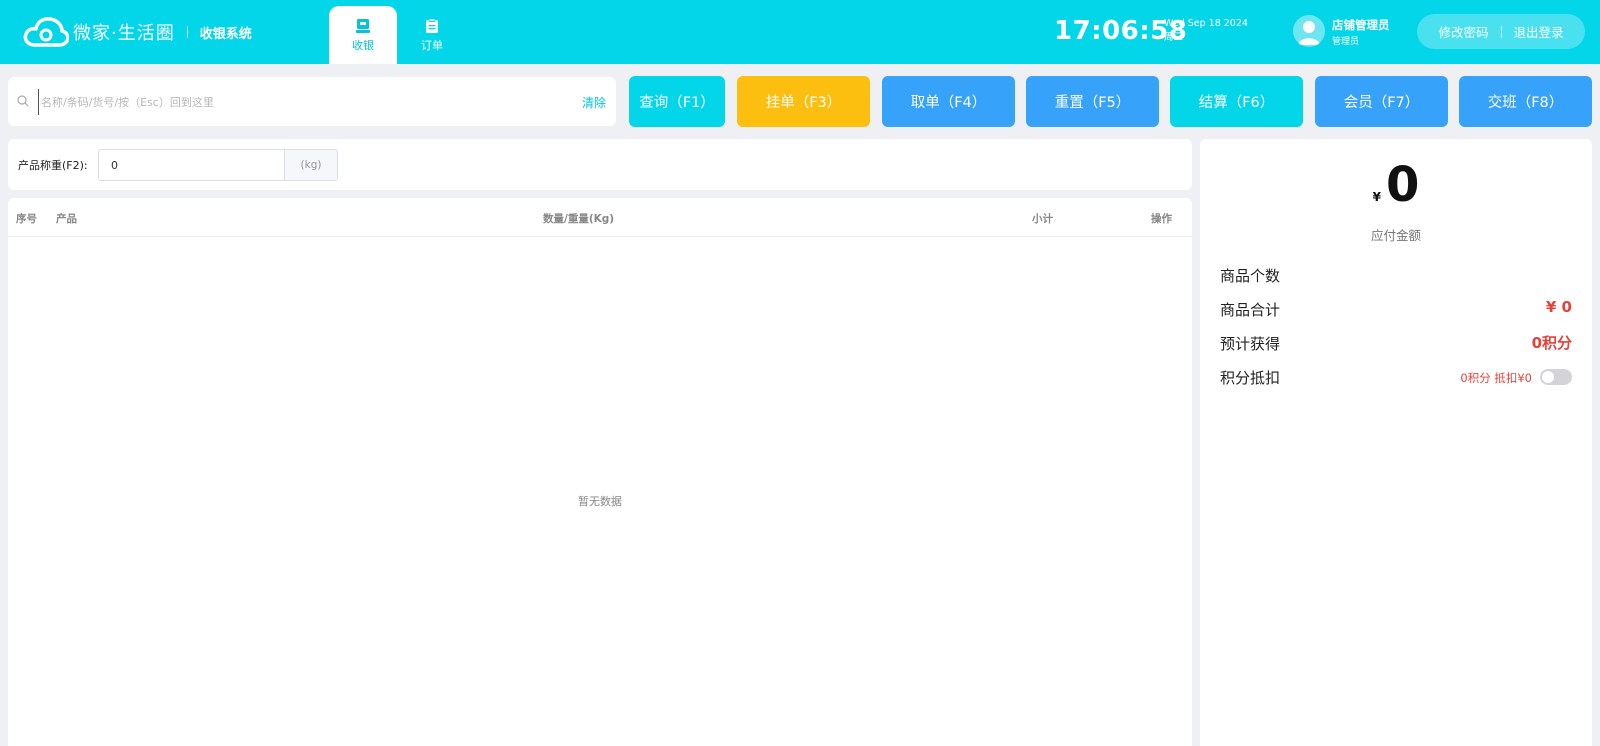 Image resolution: width=1600 pixels, height=746 pixels. What do you see at coordinates (1463, 31) in the screenshot?
I see `change-password-button: 修改密码` at bounding box center [1463, 31].